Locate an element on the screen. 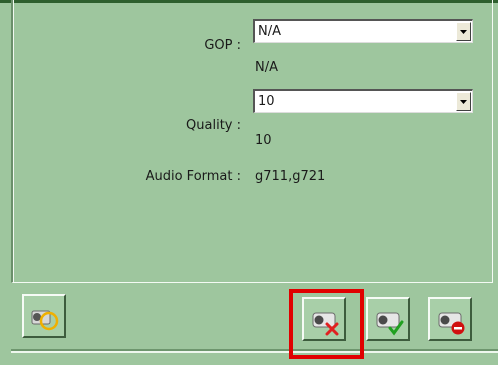  quality-current-value: 10 is located at coordinates (263, 140).